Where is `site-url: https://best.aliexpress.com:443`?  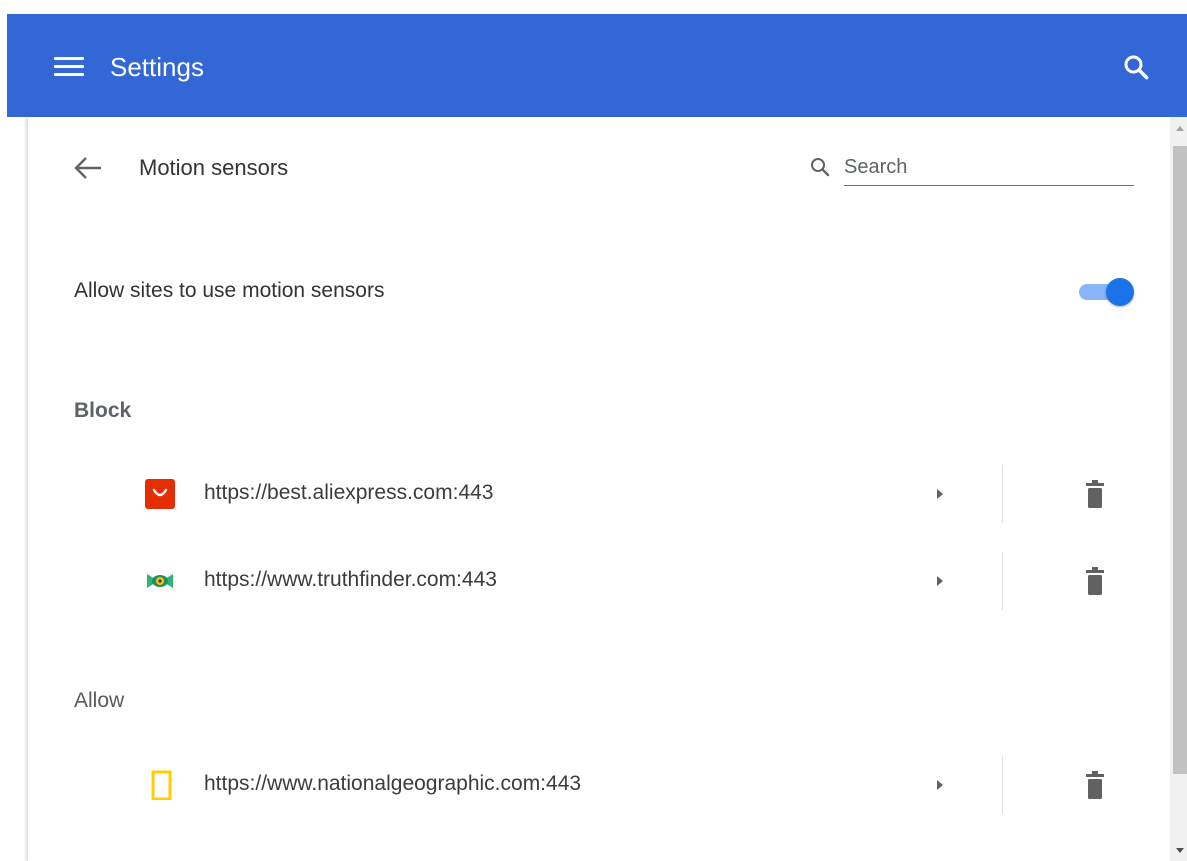 site-url: https://best.aliexpress.com:443 is located at coordinates (348, 493).